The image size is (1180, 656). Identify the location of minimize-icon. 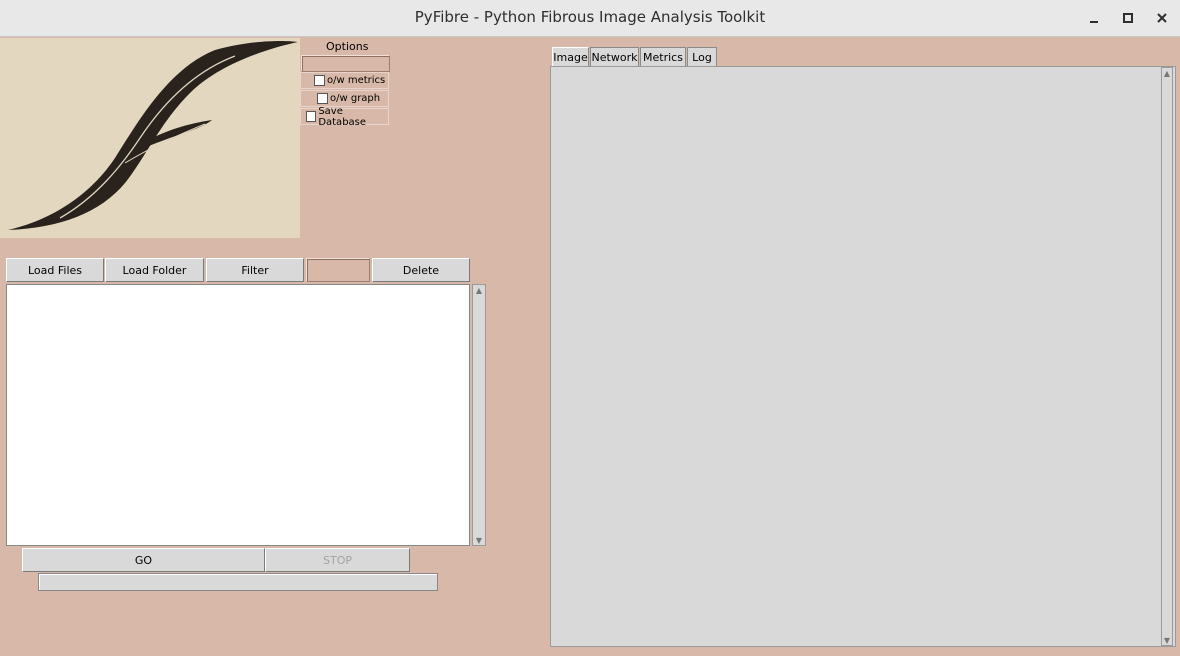
(1094, 18).